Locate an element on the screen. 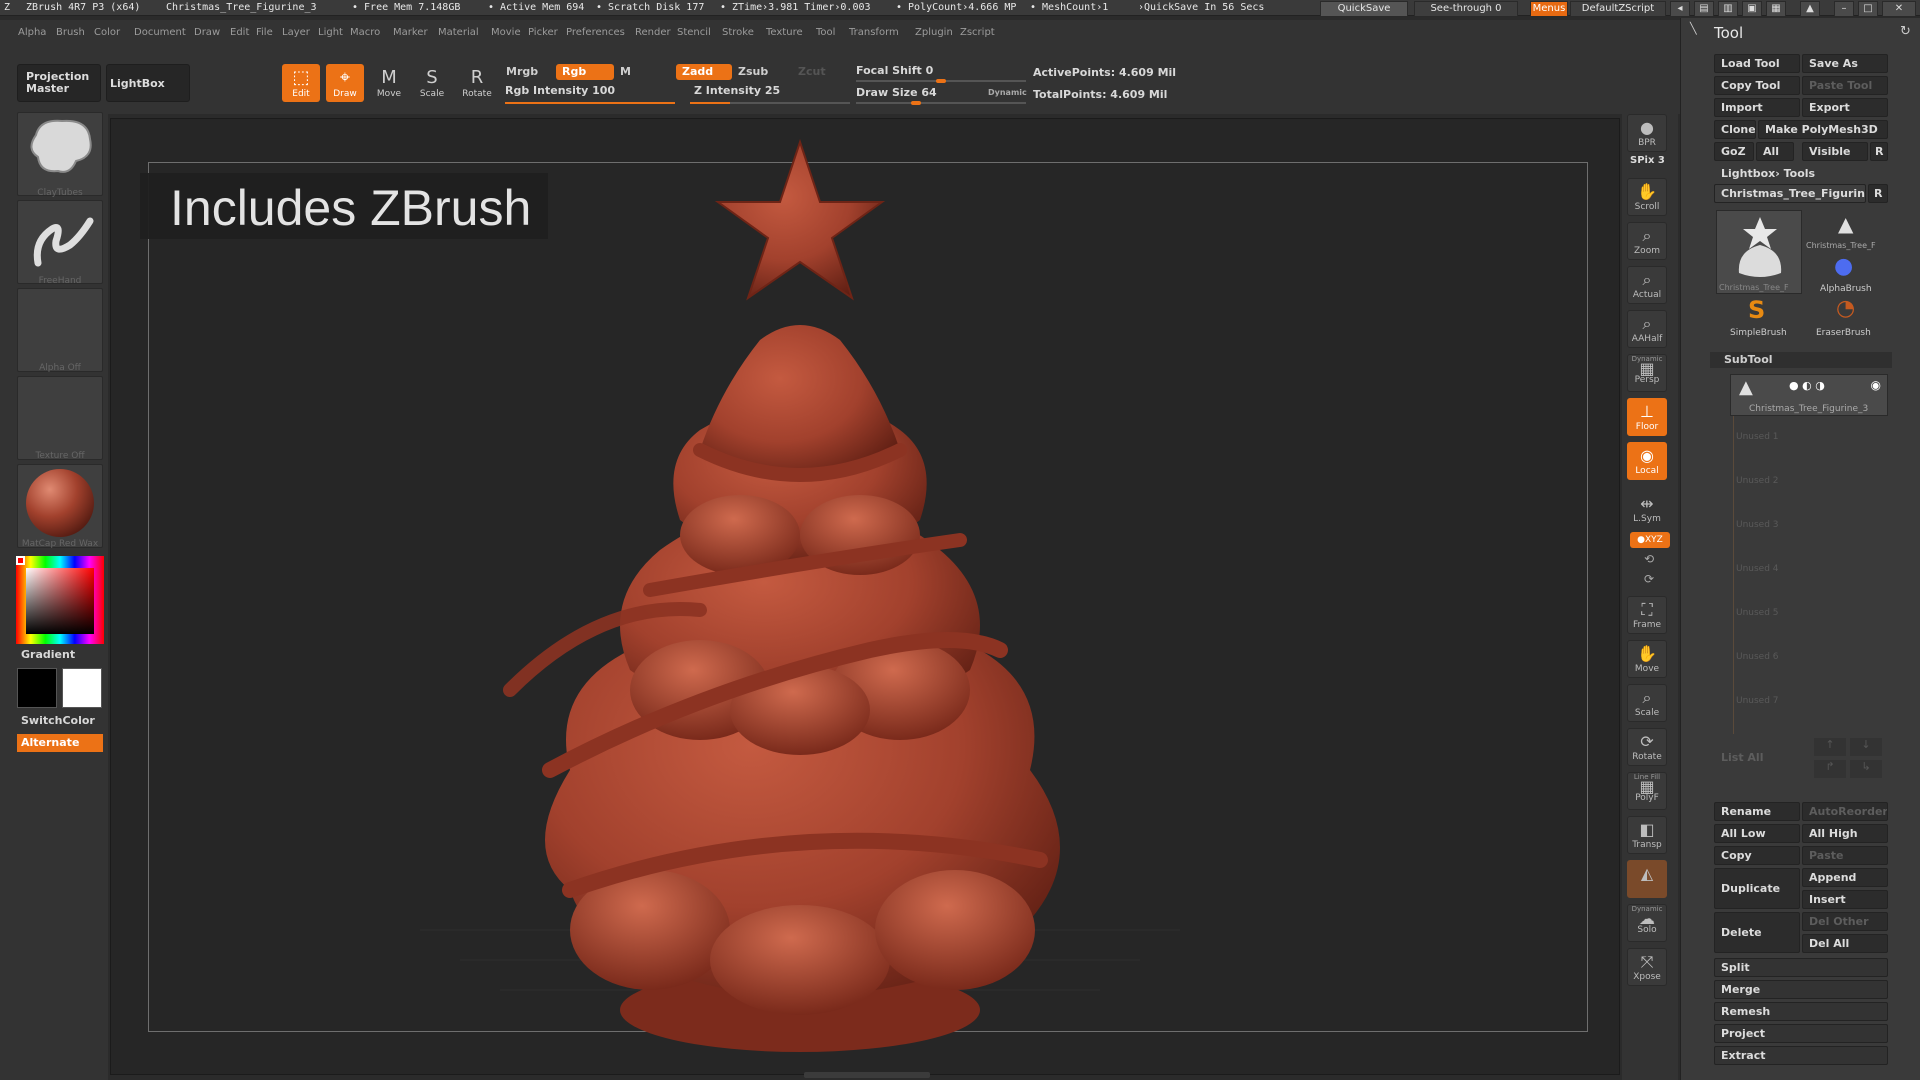  move-top-arrow-icon: ↱ is located at coordinates (1830, 769).